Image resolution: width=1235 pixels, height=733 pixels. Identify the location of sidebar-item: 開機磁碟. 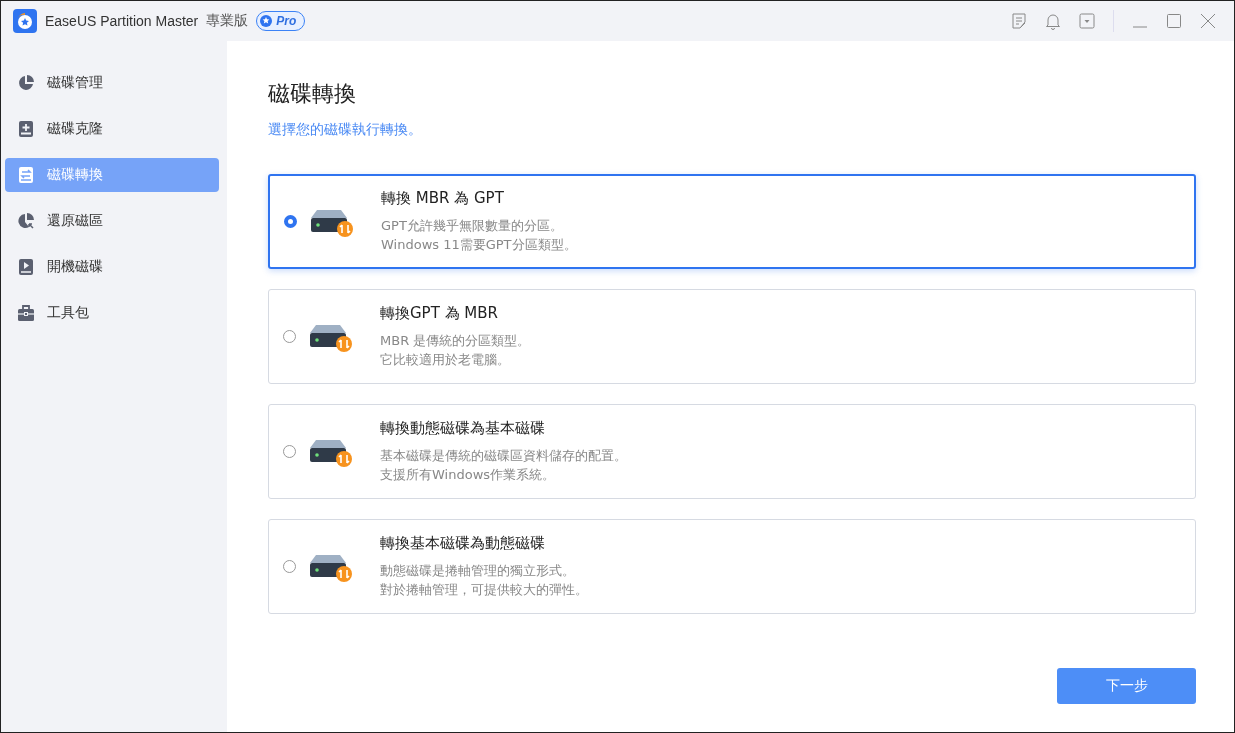
(112, 267).